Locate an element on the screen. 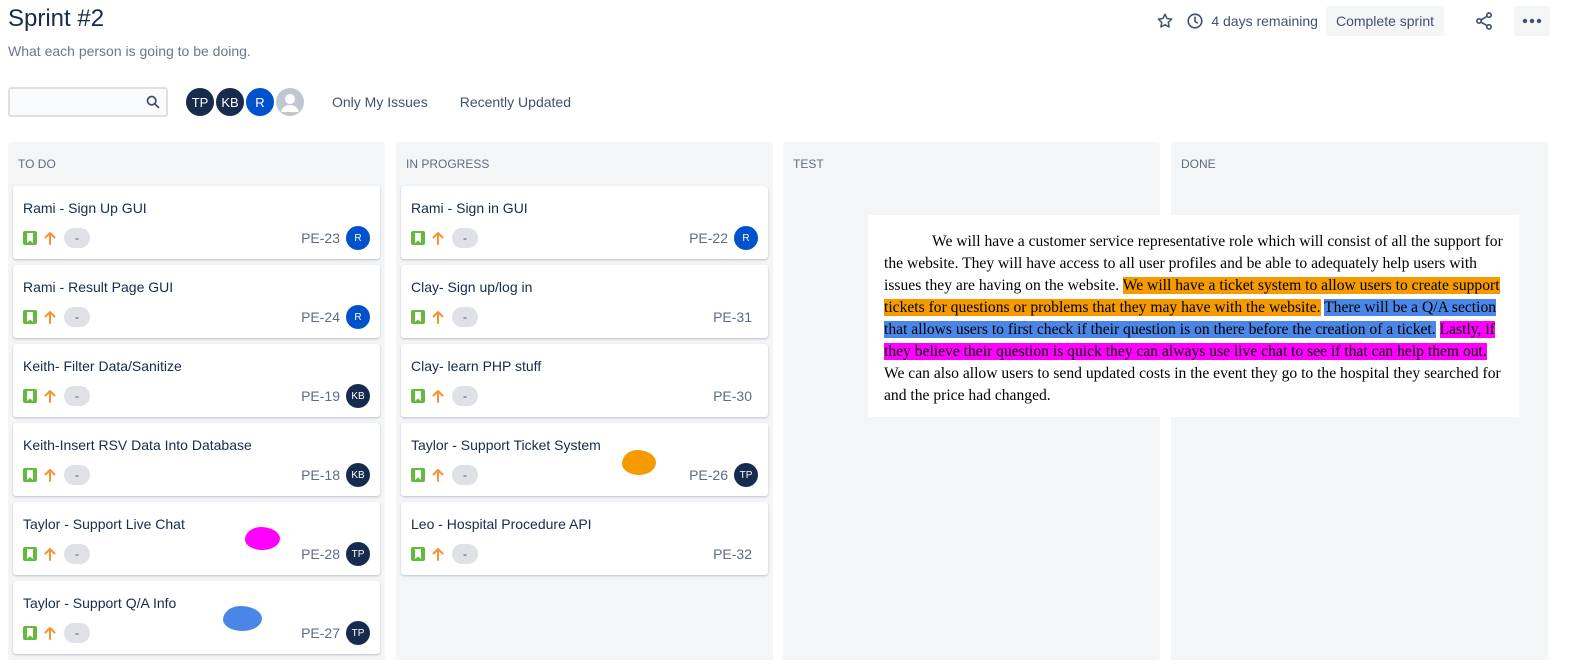 The width and height of the screenshot is (1572, 665). card-footer: - PE-23 R is located at coordinates (196, 238).